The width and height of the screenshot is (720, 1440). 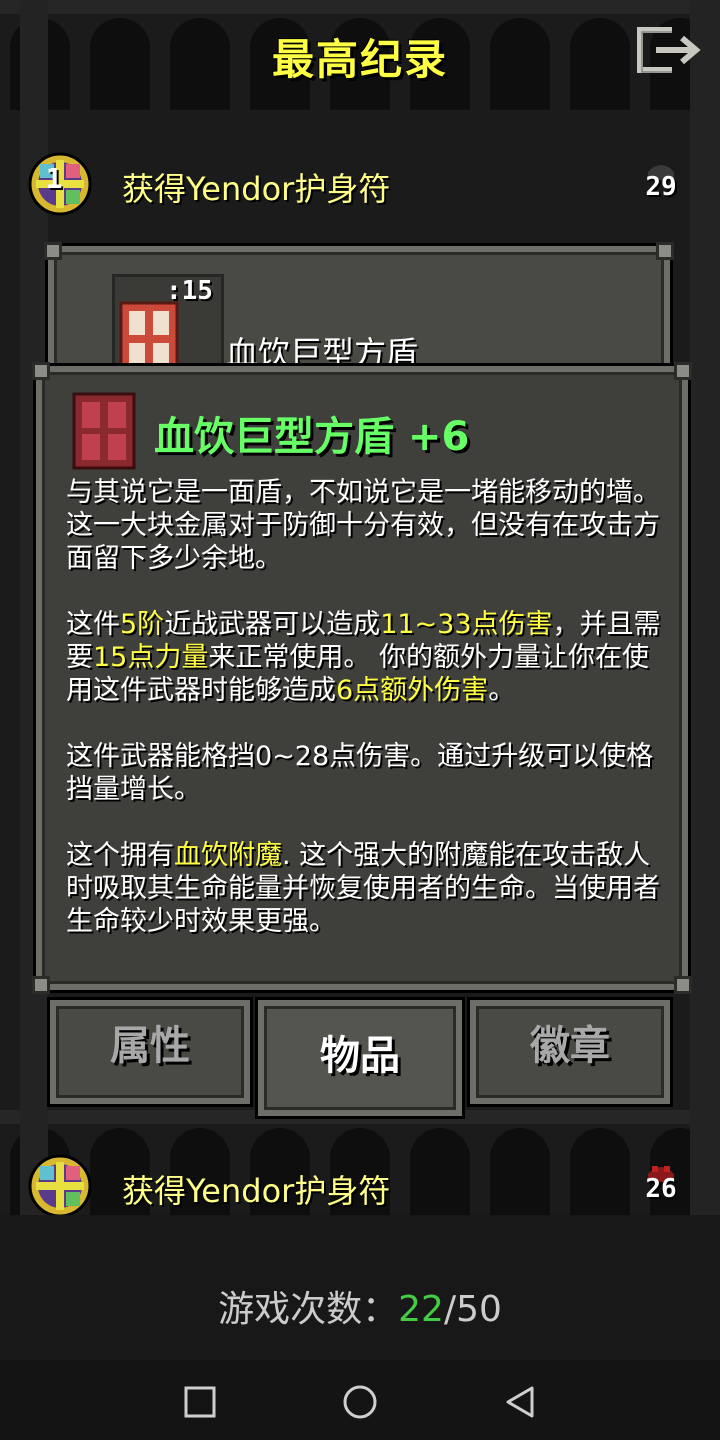 I want to click on games-label: 游戏次数：, so click(x=308, y=1309).